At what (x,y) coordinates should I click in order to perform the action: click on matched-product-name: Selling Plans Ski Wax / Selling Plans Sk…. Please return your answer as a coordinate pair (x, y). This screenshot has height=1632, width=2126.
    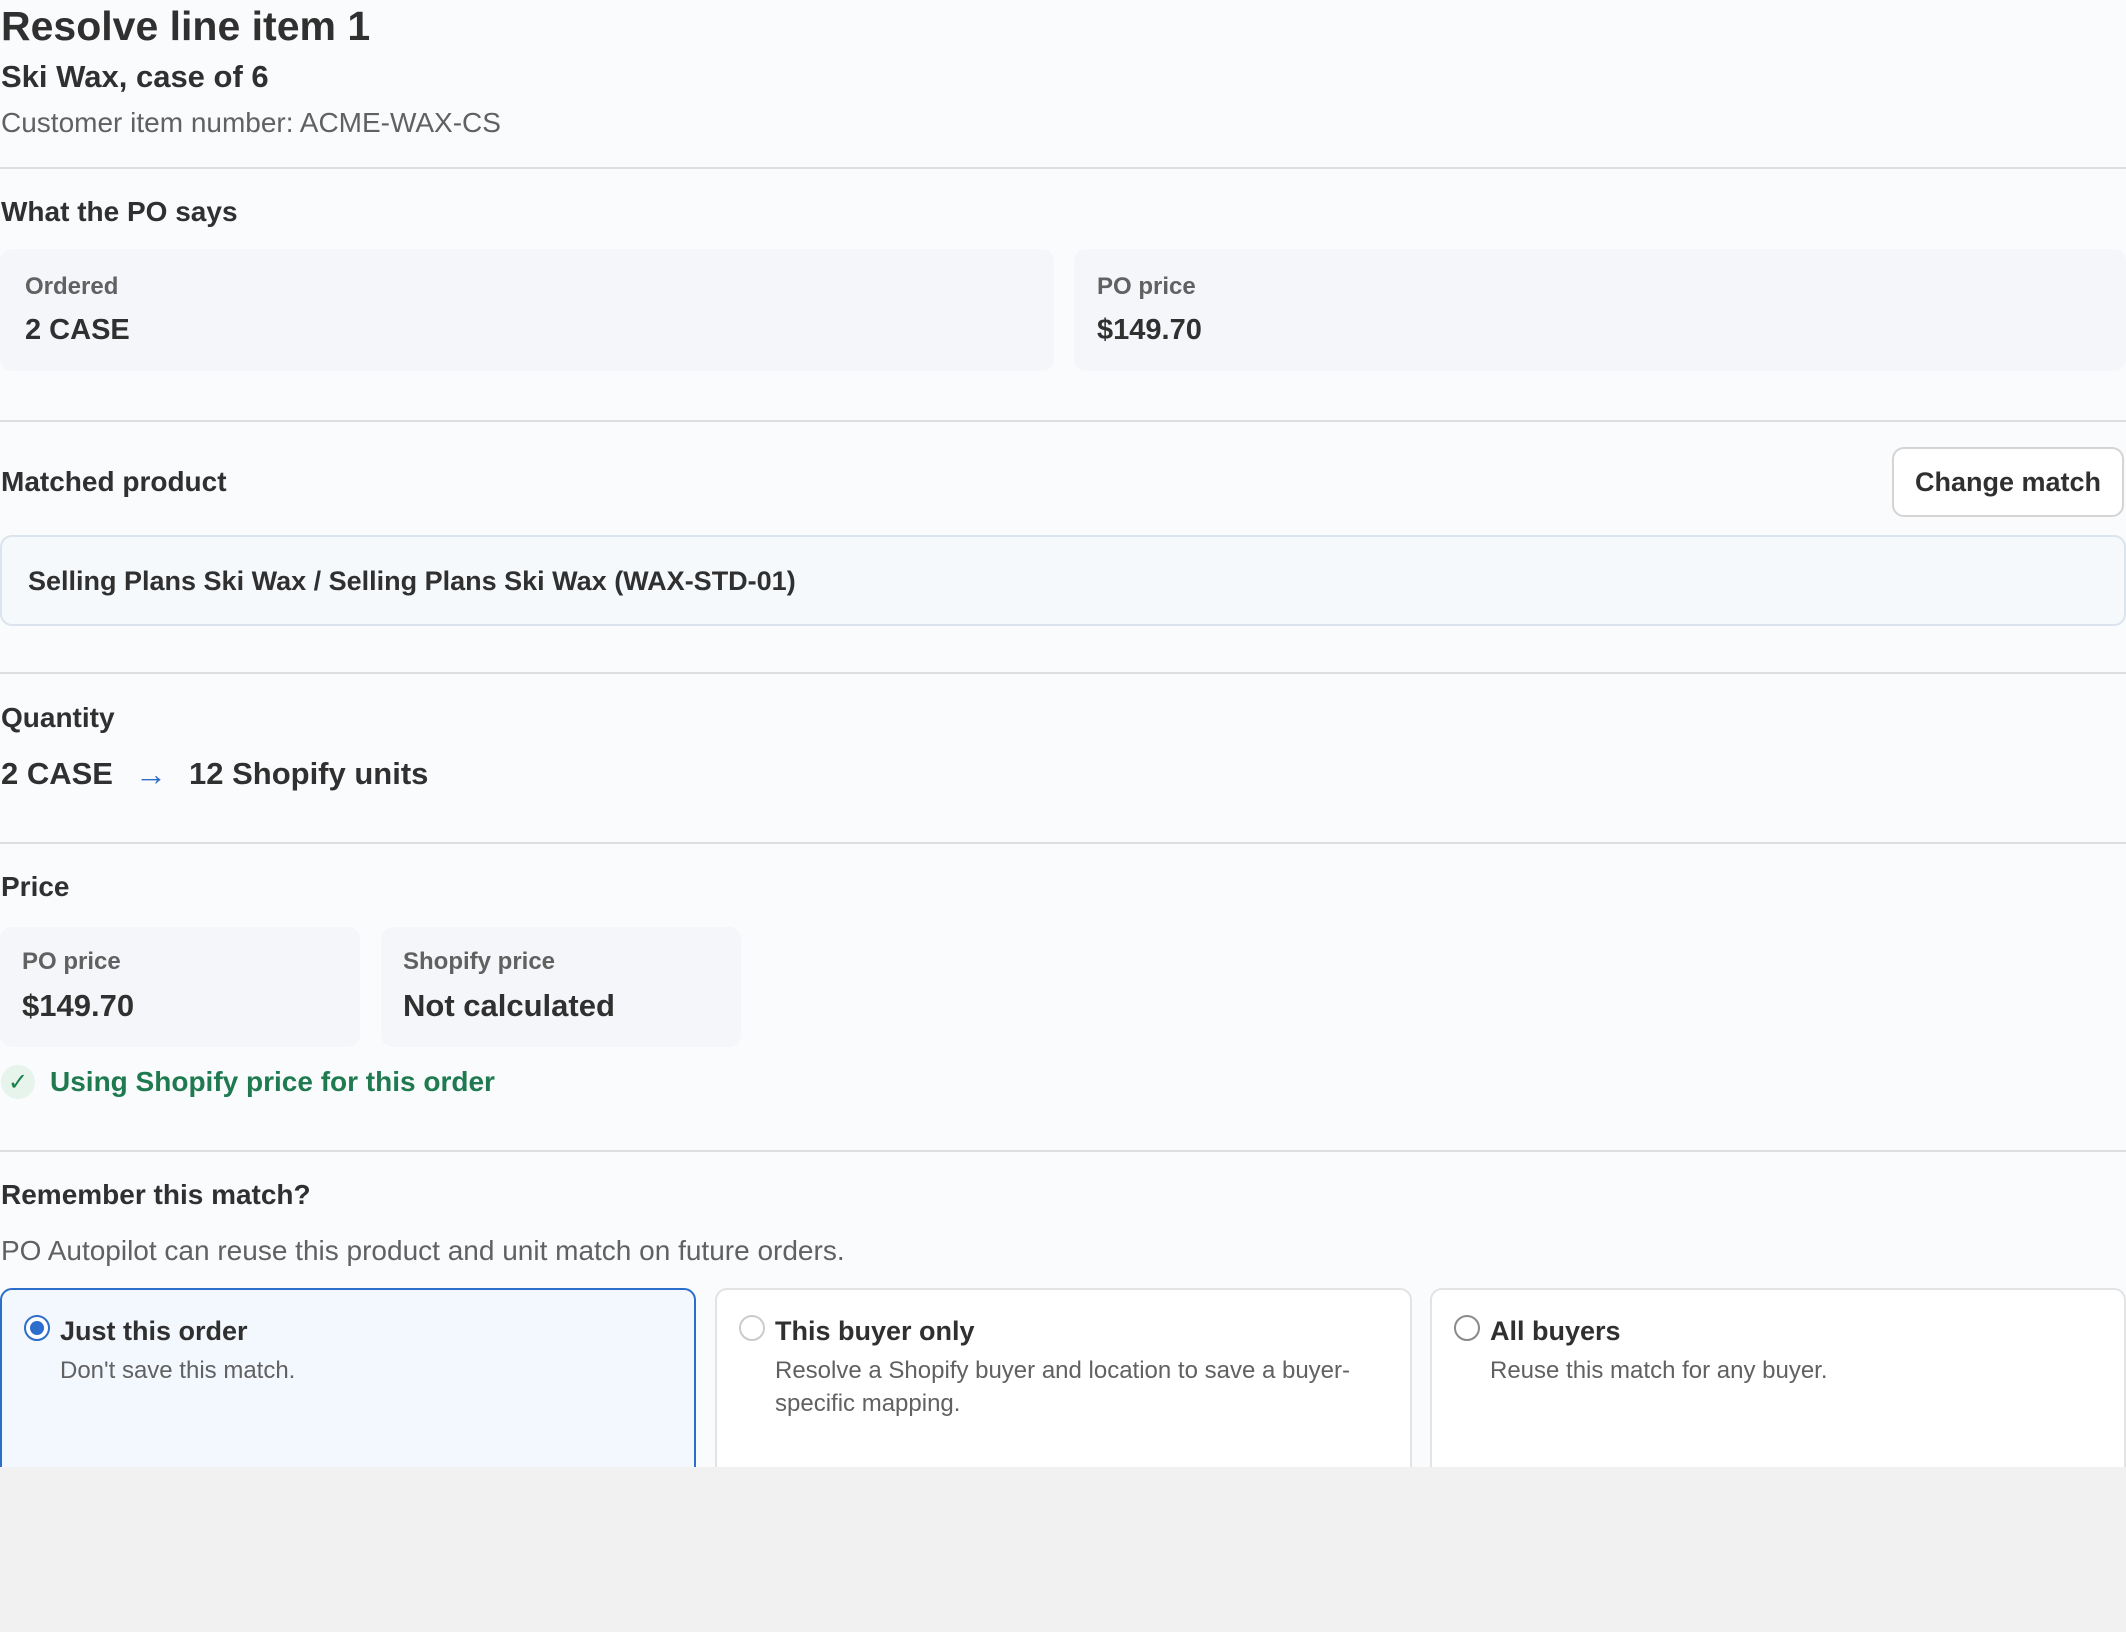
    Looking at the image, I should click on (412, 581).